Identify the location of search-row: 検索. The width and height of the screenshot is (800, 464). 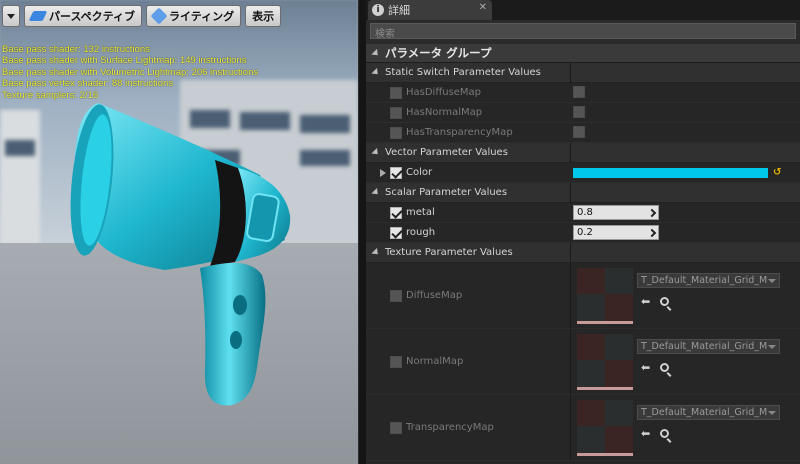
(583, 32).